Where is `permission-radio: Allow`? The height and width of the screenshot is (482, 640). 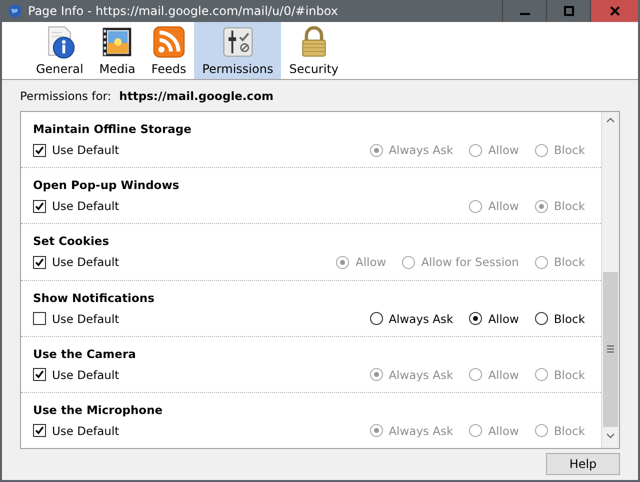
permission-radio: Allow is located at coordinates (494, 319).